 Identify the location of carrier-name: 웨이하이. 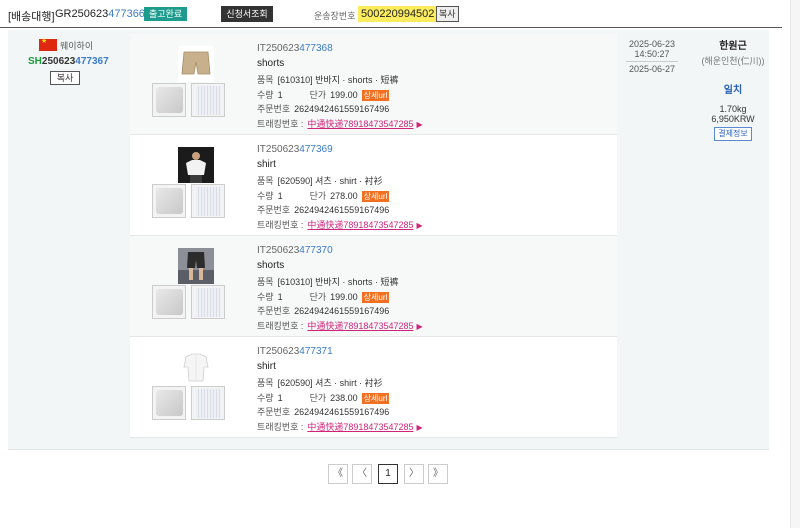
(77, 46).